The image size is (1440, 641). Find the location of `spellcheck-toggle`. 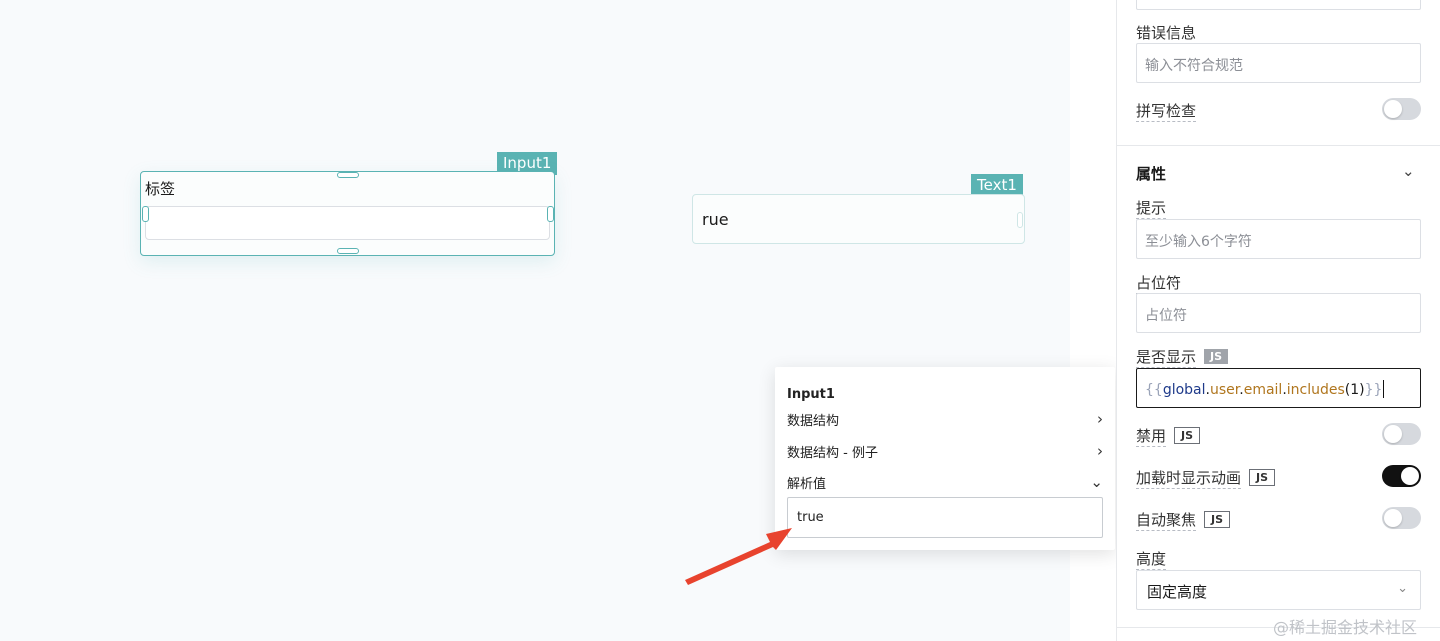

spellcheck-toggle is located at coordinates (1401, 109).